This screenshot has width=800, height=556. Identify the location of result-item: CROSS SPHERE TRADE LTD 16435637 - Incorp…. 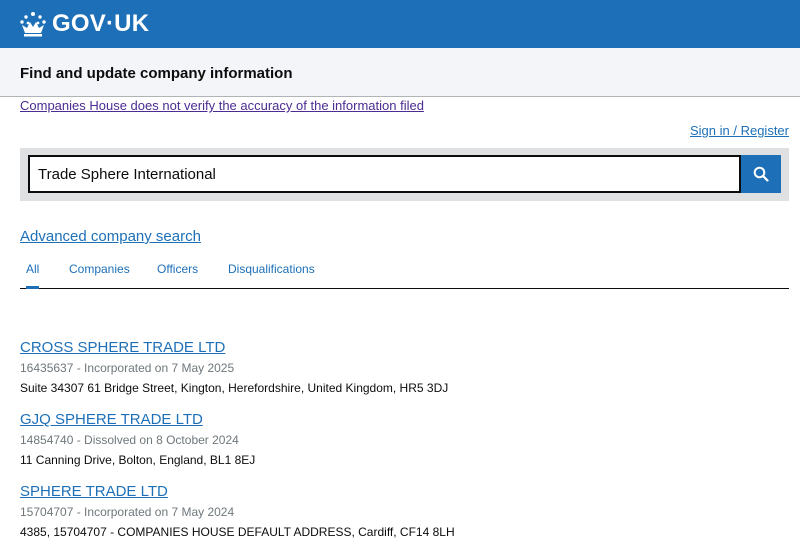
(400, 368).